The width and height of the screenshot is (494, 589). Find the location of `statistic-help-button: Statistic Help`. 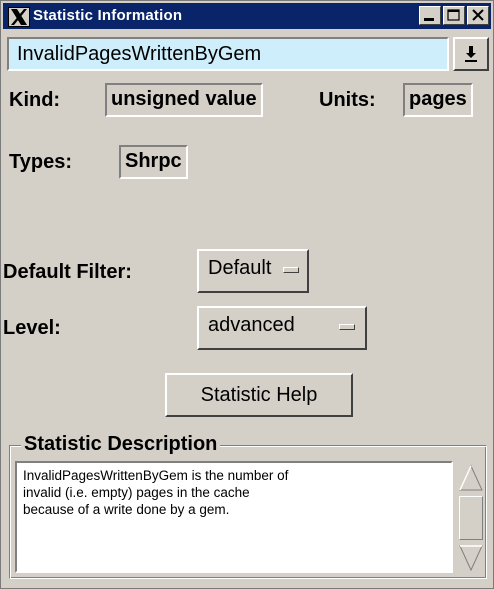

statistic-help-button: Statistic Help is located at coordinates (259, 395).